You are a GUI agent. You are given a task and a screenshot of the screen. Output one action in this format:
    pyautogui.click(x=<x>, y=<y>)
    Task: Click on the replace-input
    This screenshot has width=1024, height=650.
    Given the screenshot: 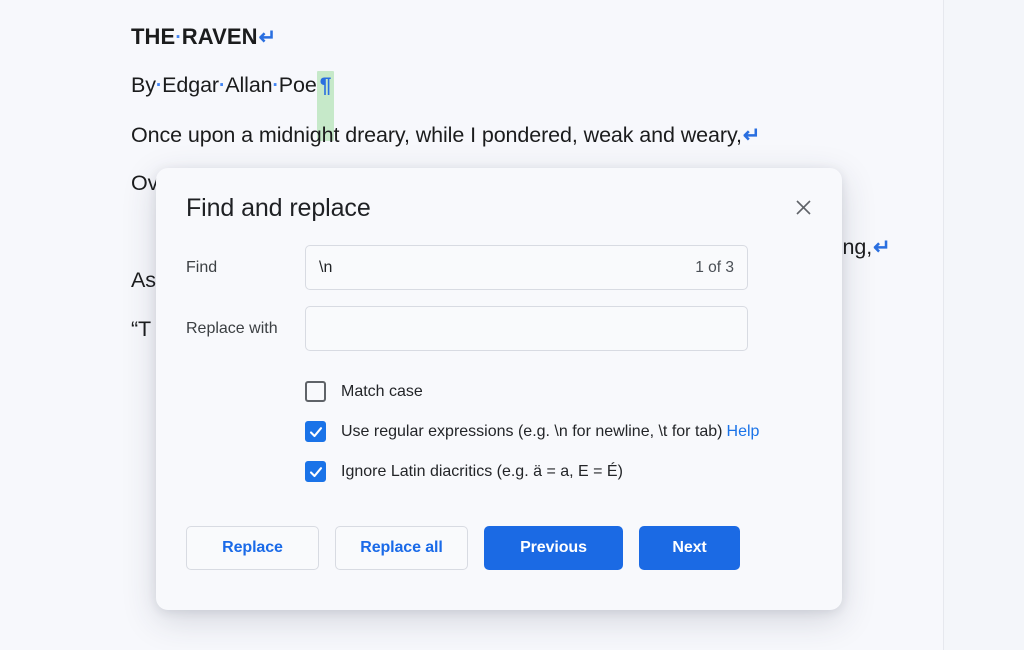 What is the action you would take?
    pyautogui.click(x=526, y=328)
    